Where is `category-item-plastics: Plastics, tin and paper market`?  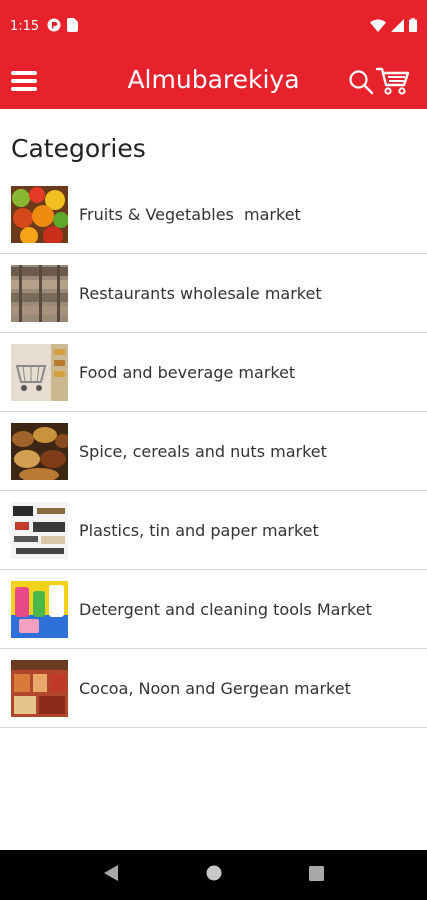
category-item-plastics: Plastics, tin and paper market is located at coordinates (213, 530).